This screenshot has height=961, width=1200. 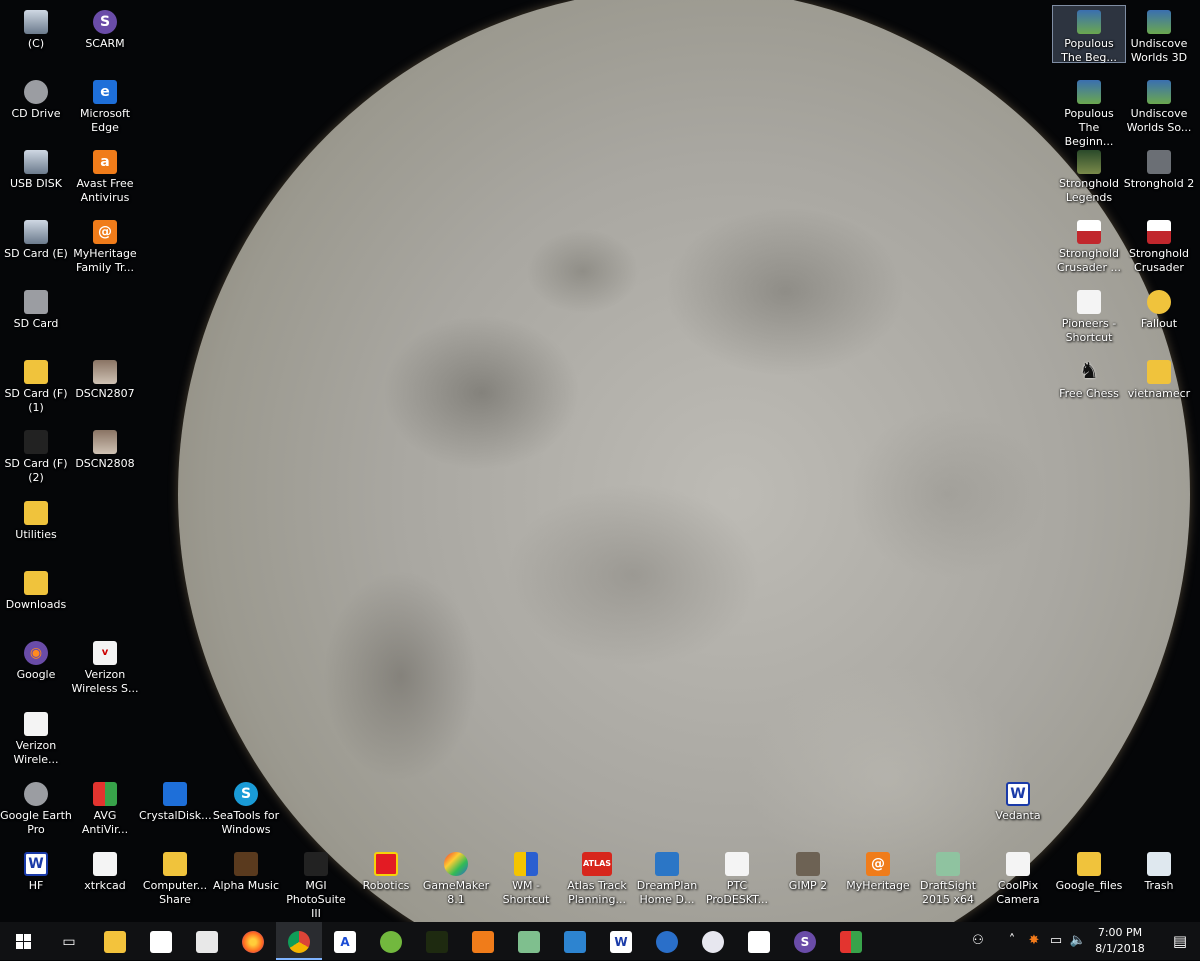 I want to click on desktop-icon-cd-drive: CD Drive, so click(x=36, y=98).